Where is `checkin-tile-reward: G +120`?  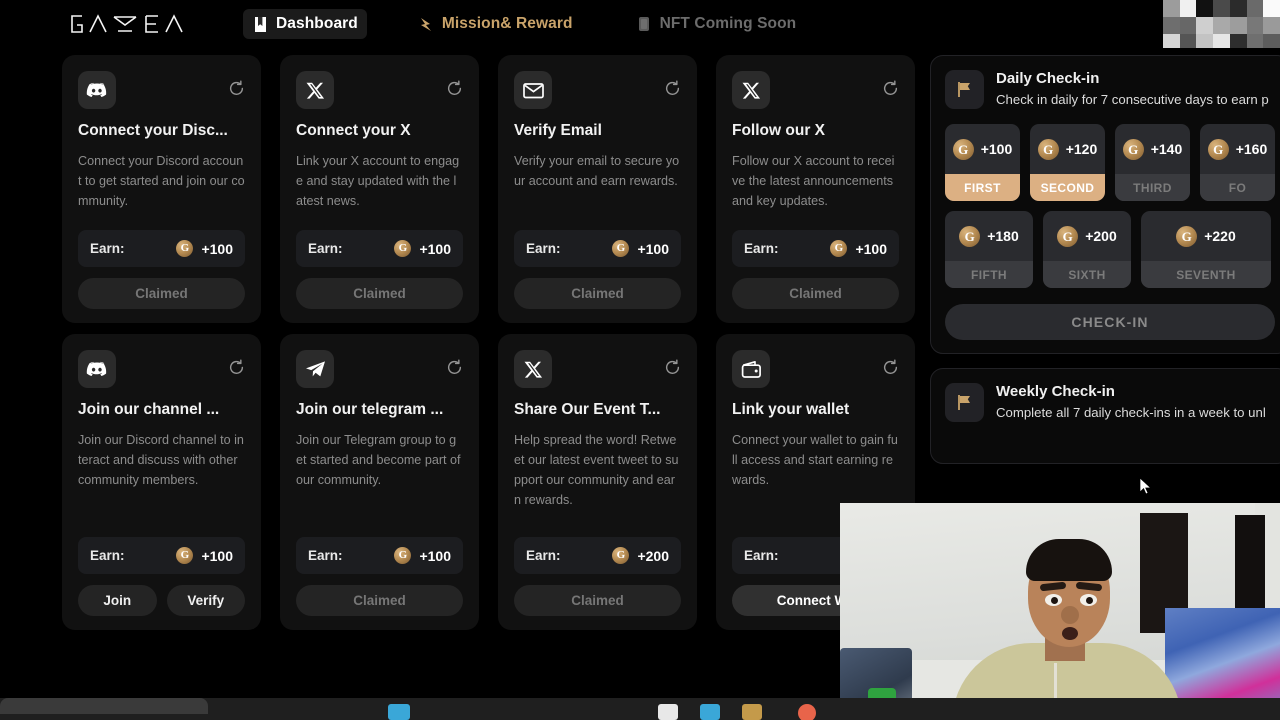 checkin-tile-reward: G +120 is located at coordinates (1067, 149).